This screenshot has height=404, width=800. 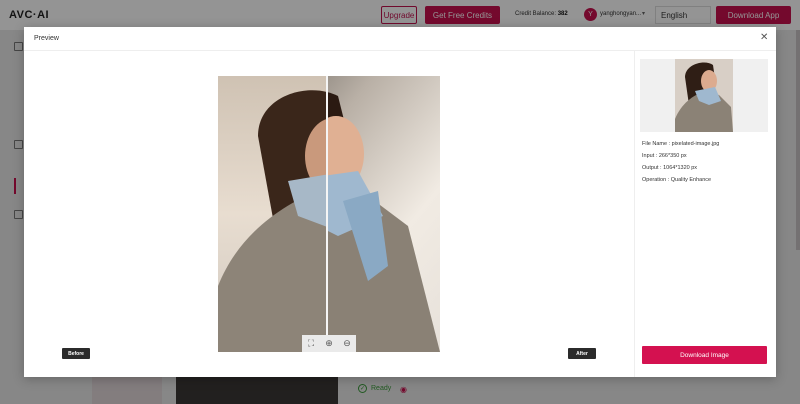 I want to click on zoom-toolbar: ⛶ ⊕ ⊖, so click(x=329, y=343).